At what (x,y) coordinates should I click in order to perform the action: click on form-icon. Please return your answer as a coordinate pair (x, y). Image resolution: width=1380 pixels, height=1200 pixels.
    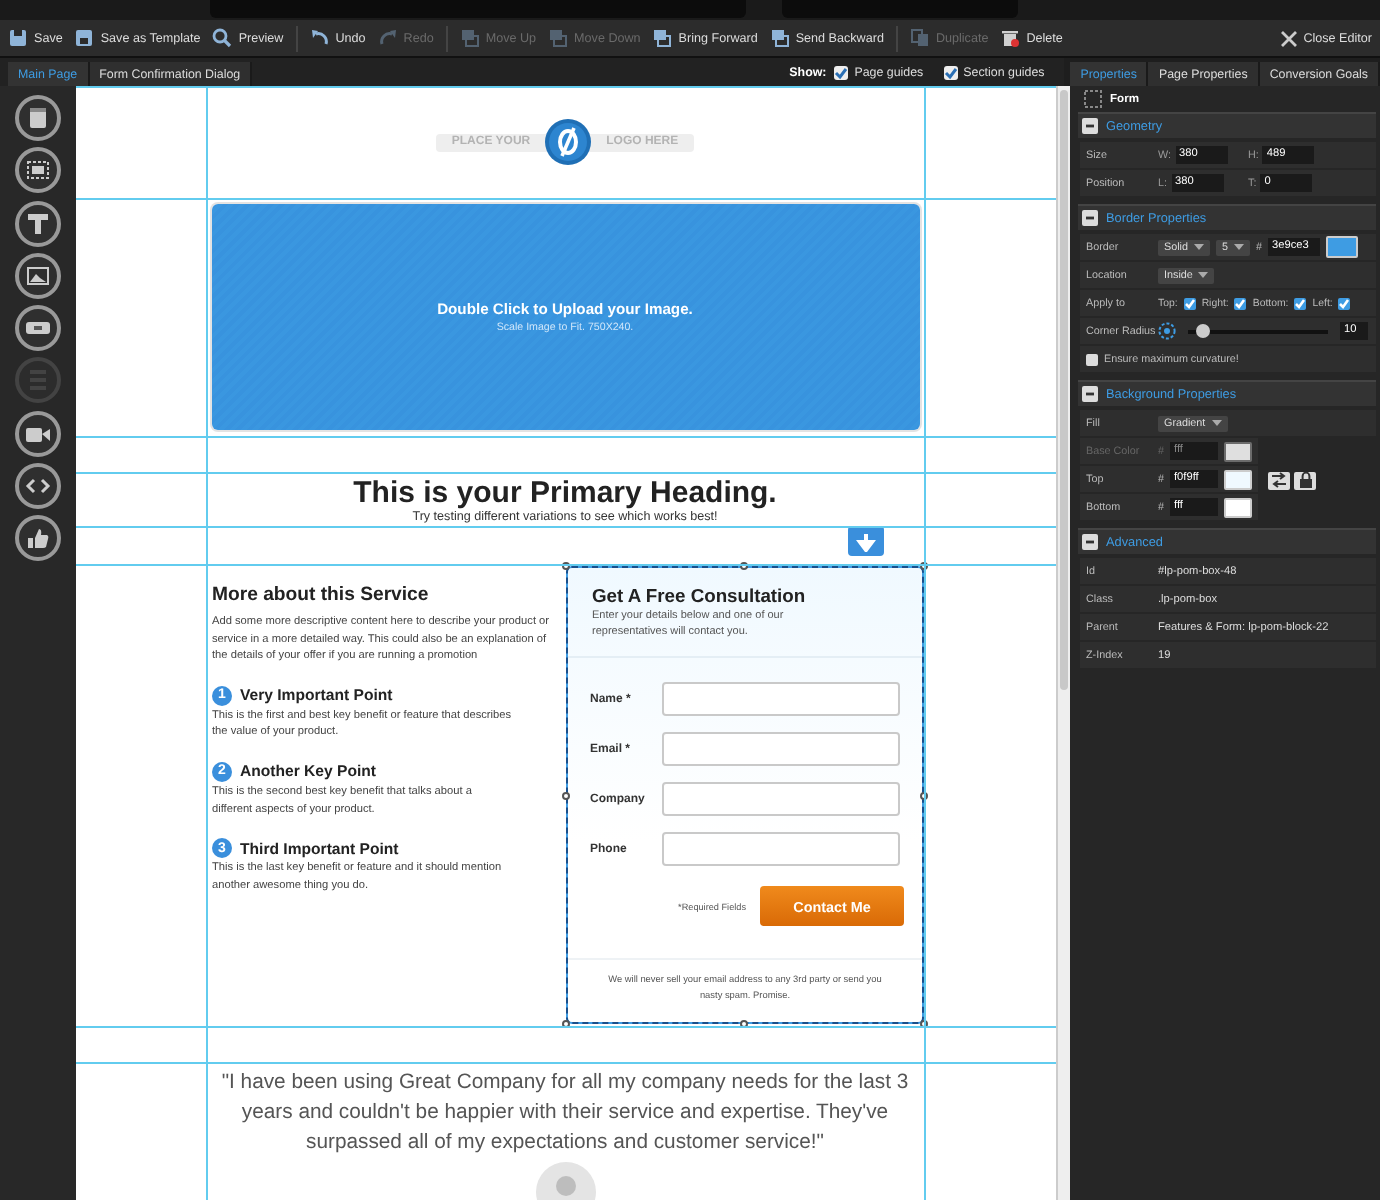
    Looking at the image, I should click on (1093, 99).